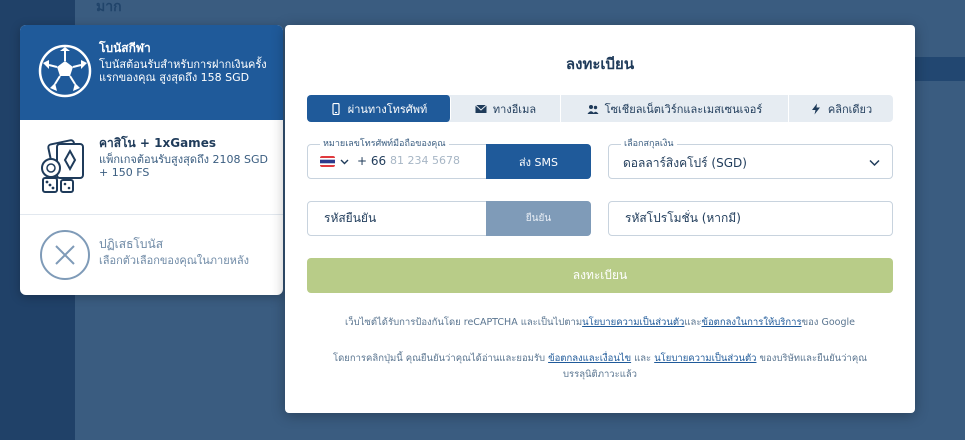 Image resolution: width=965 pixels, height=440 pixels. I want to click on recaptcha-and: และ, so click(693, 322).